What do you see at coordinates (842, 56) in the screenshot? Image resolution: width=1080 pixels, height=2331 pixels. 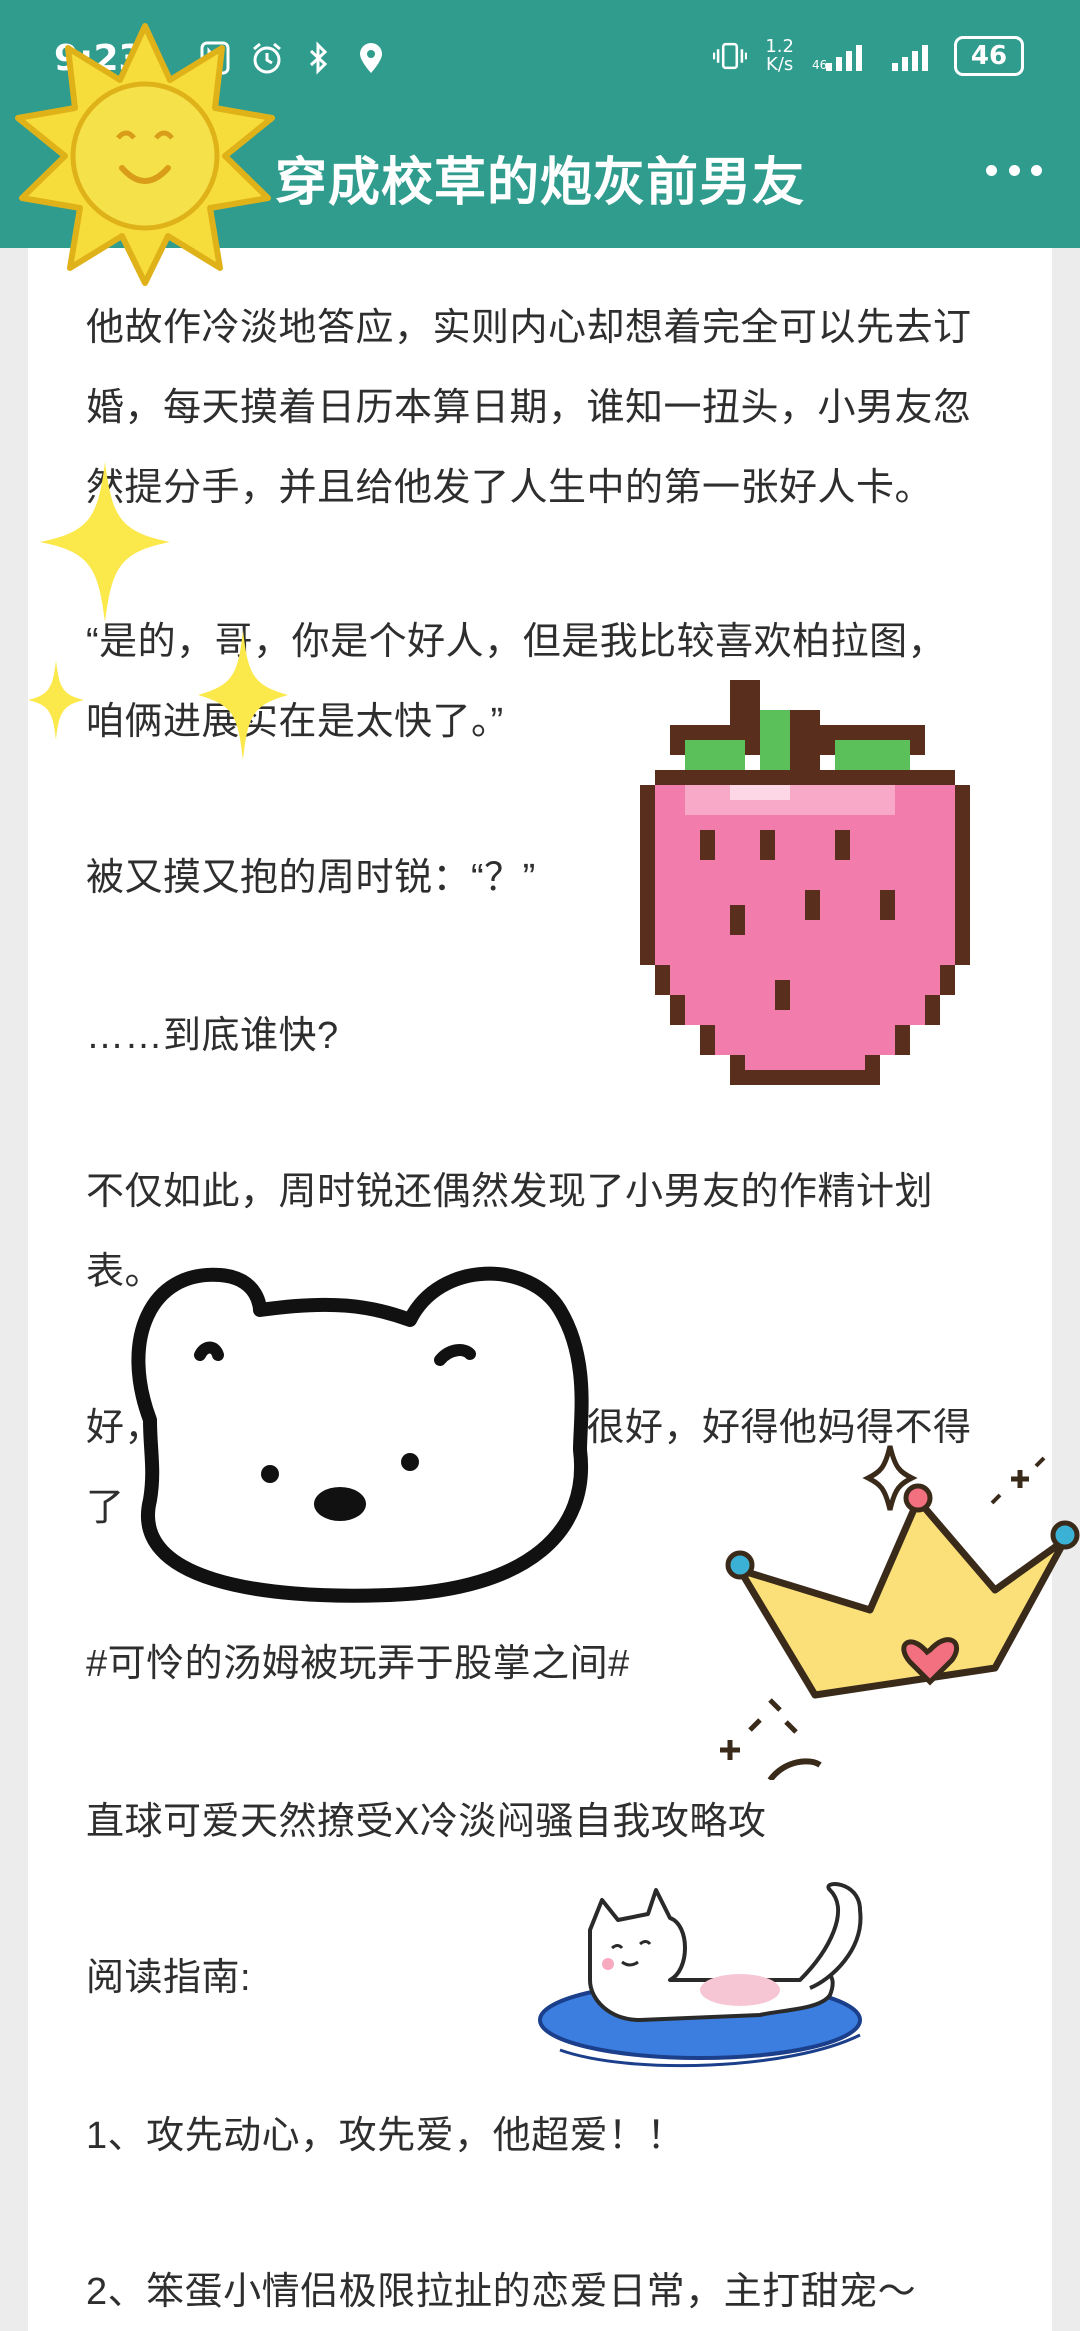 I see `signal-icon: 46` at bounding box center [842, 56].